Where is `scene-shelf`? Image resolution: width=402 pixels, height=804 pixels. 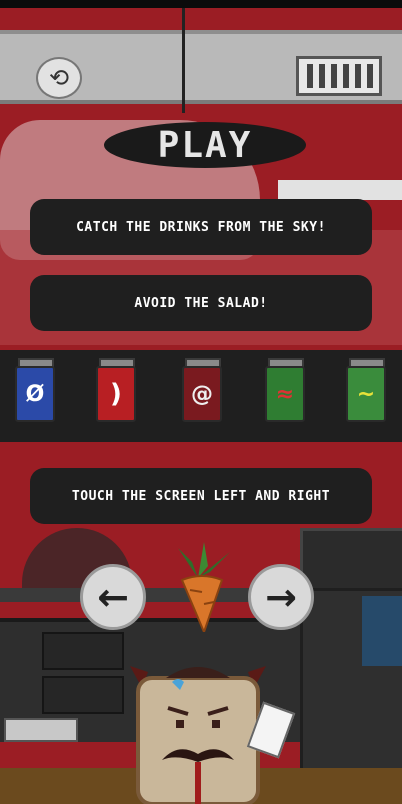
scene-shelf is located at coordinates (340, 190).